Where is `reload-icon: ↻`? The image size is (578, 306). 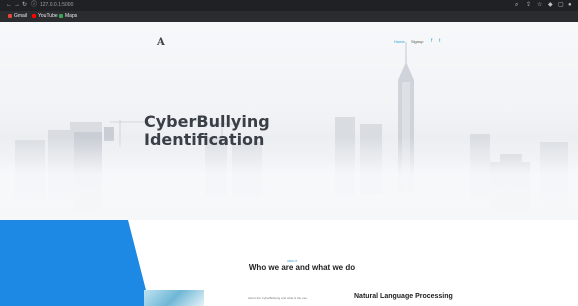
reload-icon: ↻ is located at coordinates (24, 5).